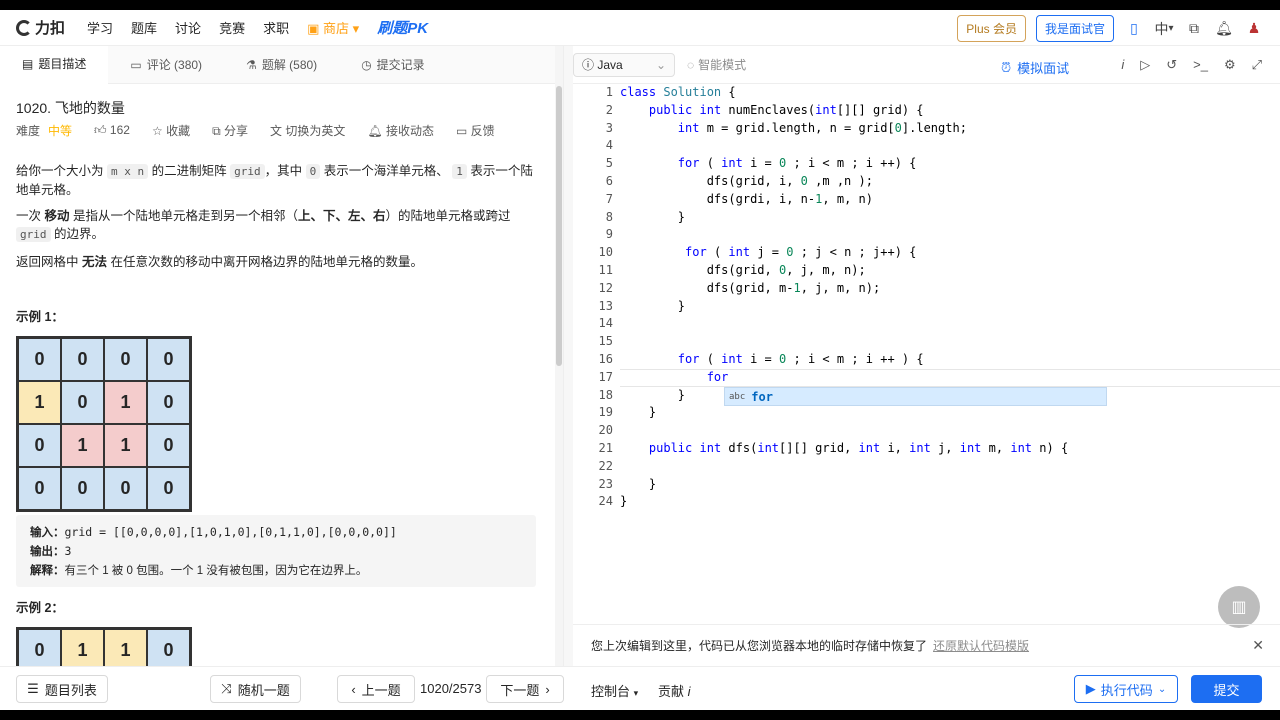 This screenshot has width=1280, height=720. I want to click on code-line: for ( int j = 0 ; j < n ; j++) {, so click(844, 253).